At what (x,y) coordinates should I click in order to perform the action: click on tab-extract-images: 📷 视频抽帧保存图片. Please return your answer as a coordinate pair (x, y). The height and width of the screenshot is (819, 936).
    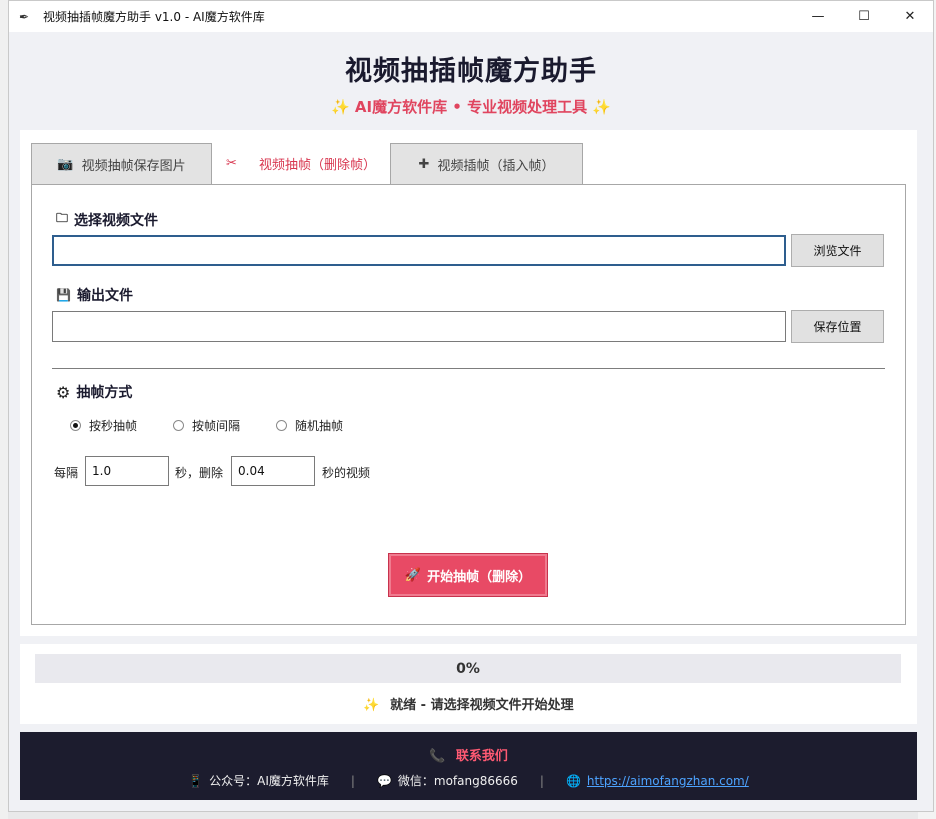
    Looking at the image, I should click on (121, 164).